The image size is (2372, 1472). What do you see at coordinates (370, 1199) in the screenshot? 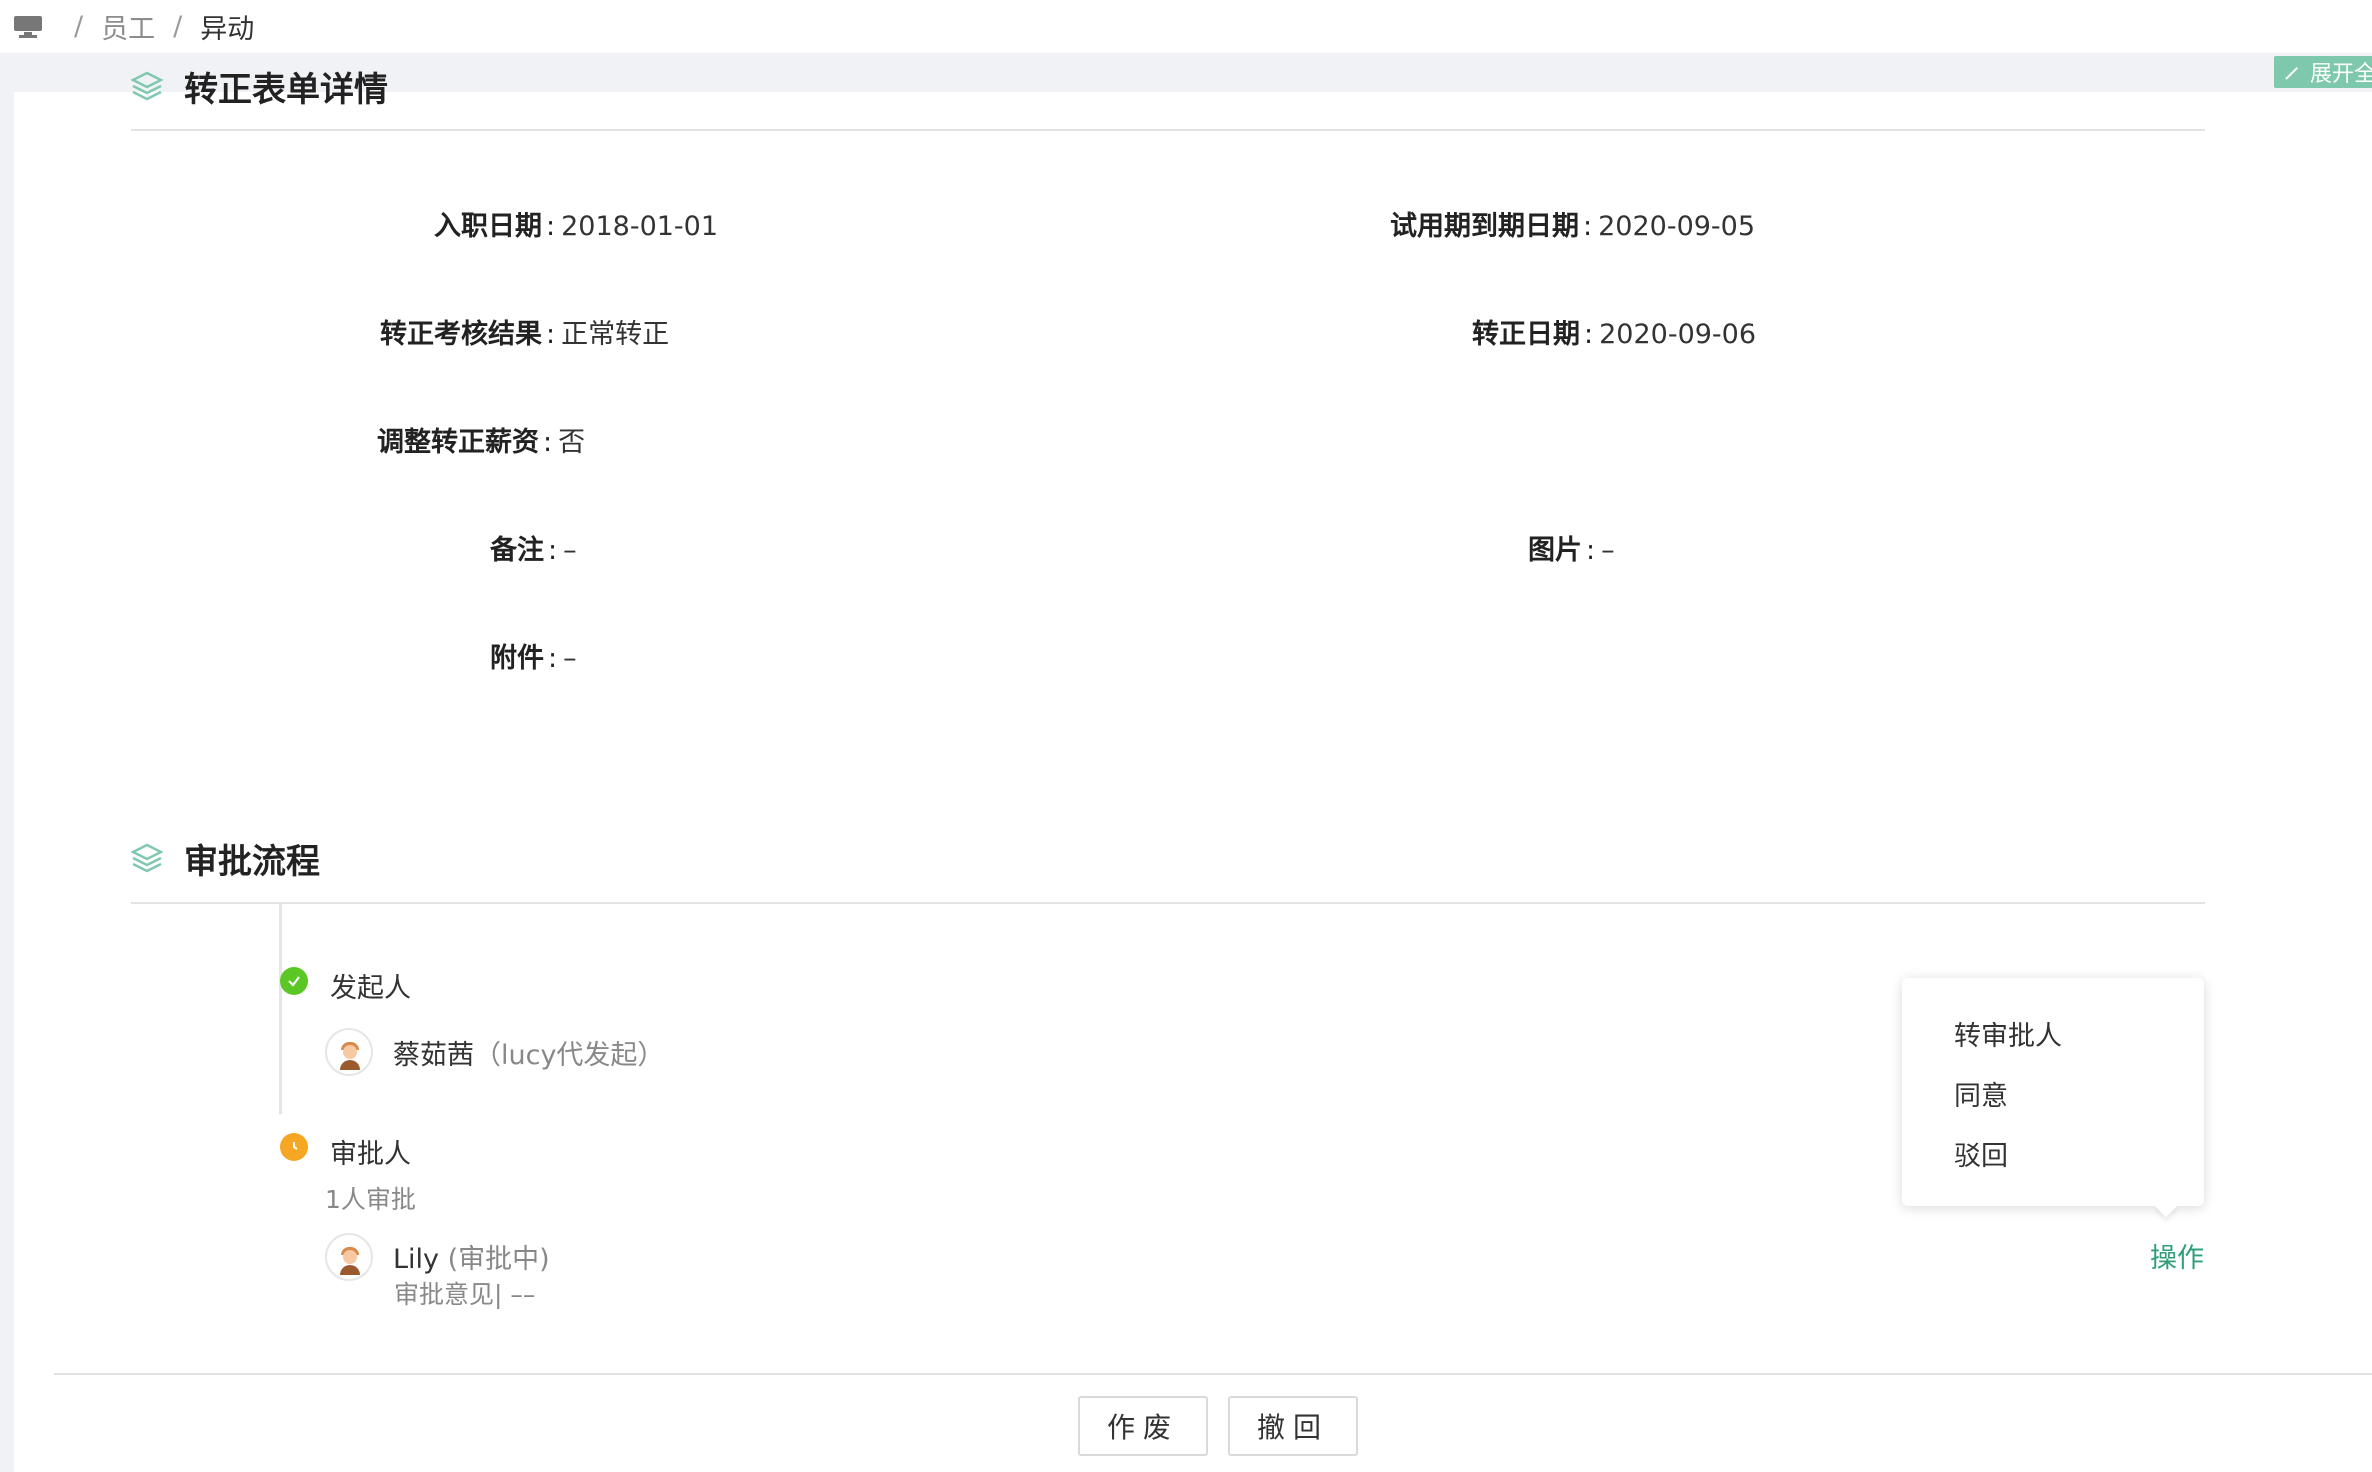
I see `approver-count: 1人审批` at bounding box center [370, 1199].